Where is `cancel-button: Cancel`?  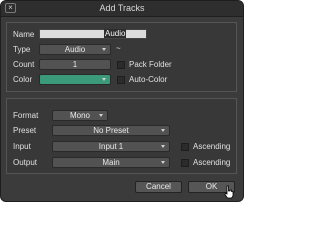 cancel-button: Cancel is located at coordinates (158, 187).